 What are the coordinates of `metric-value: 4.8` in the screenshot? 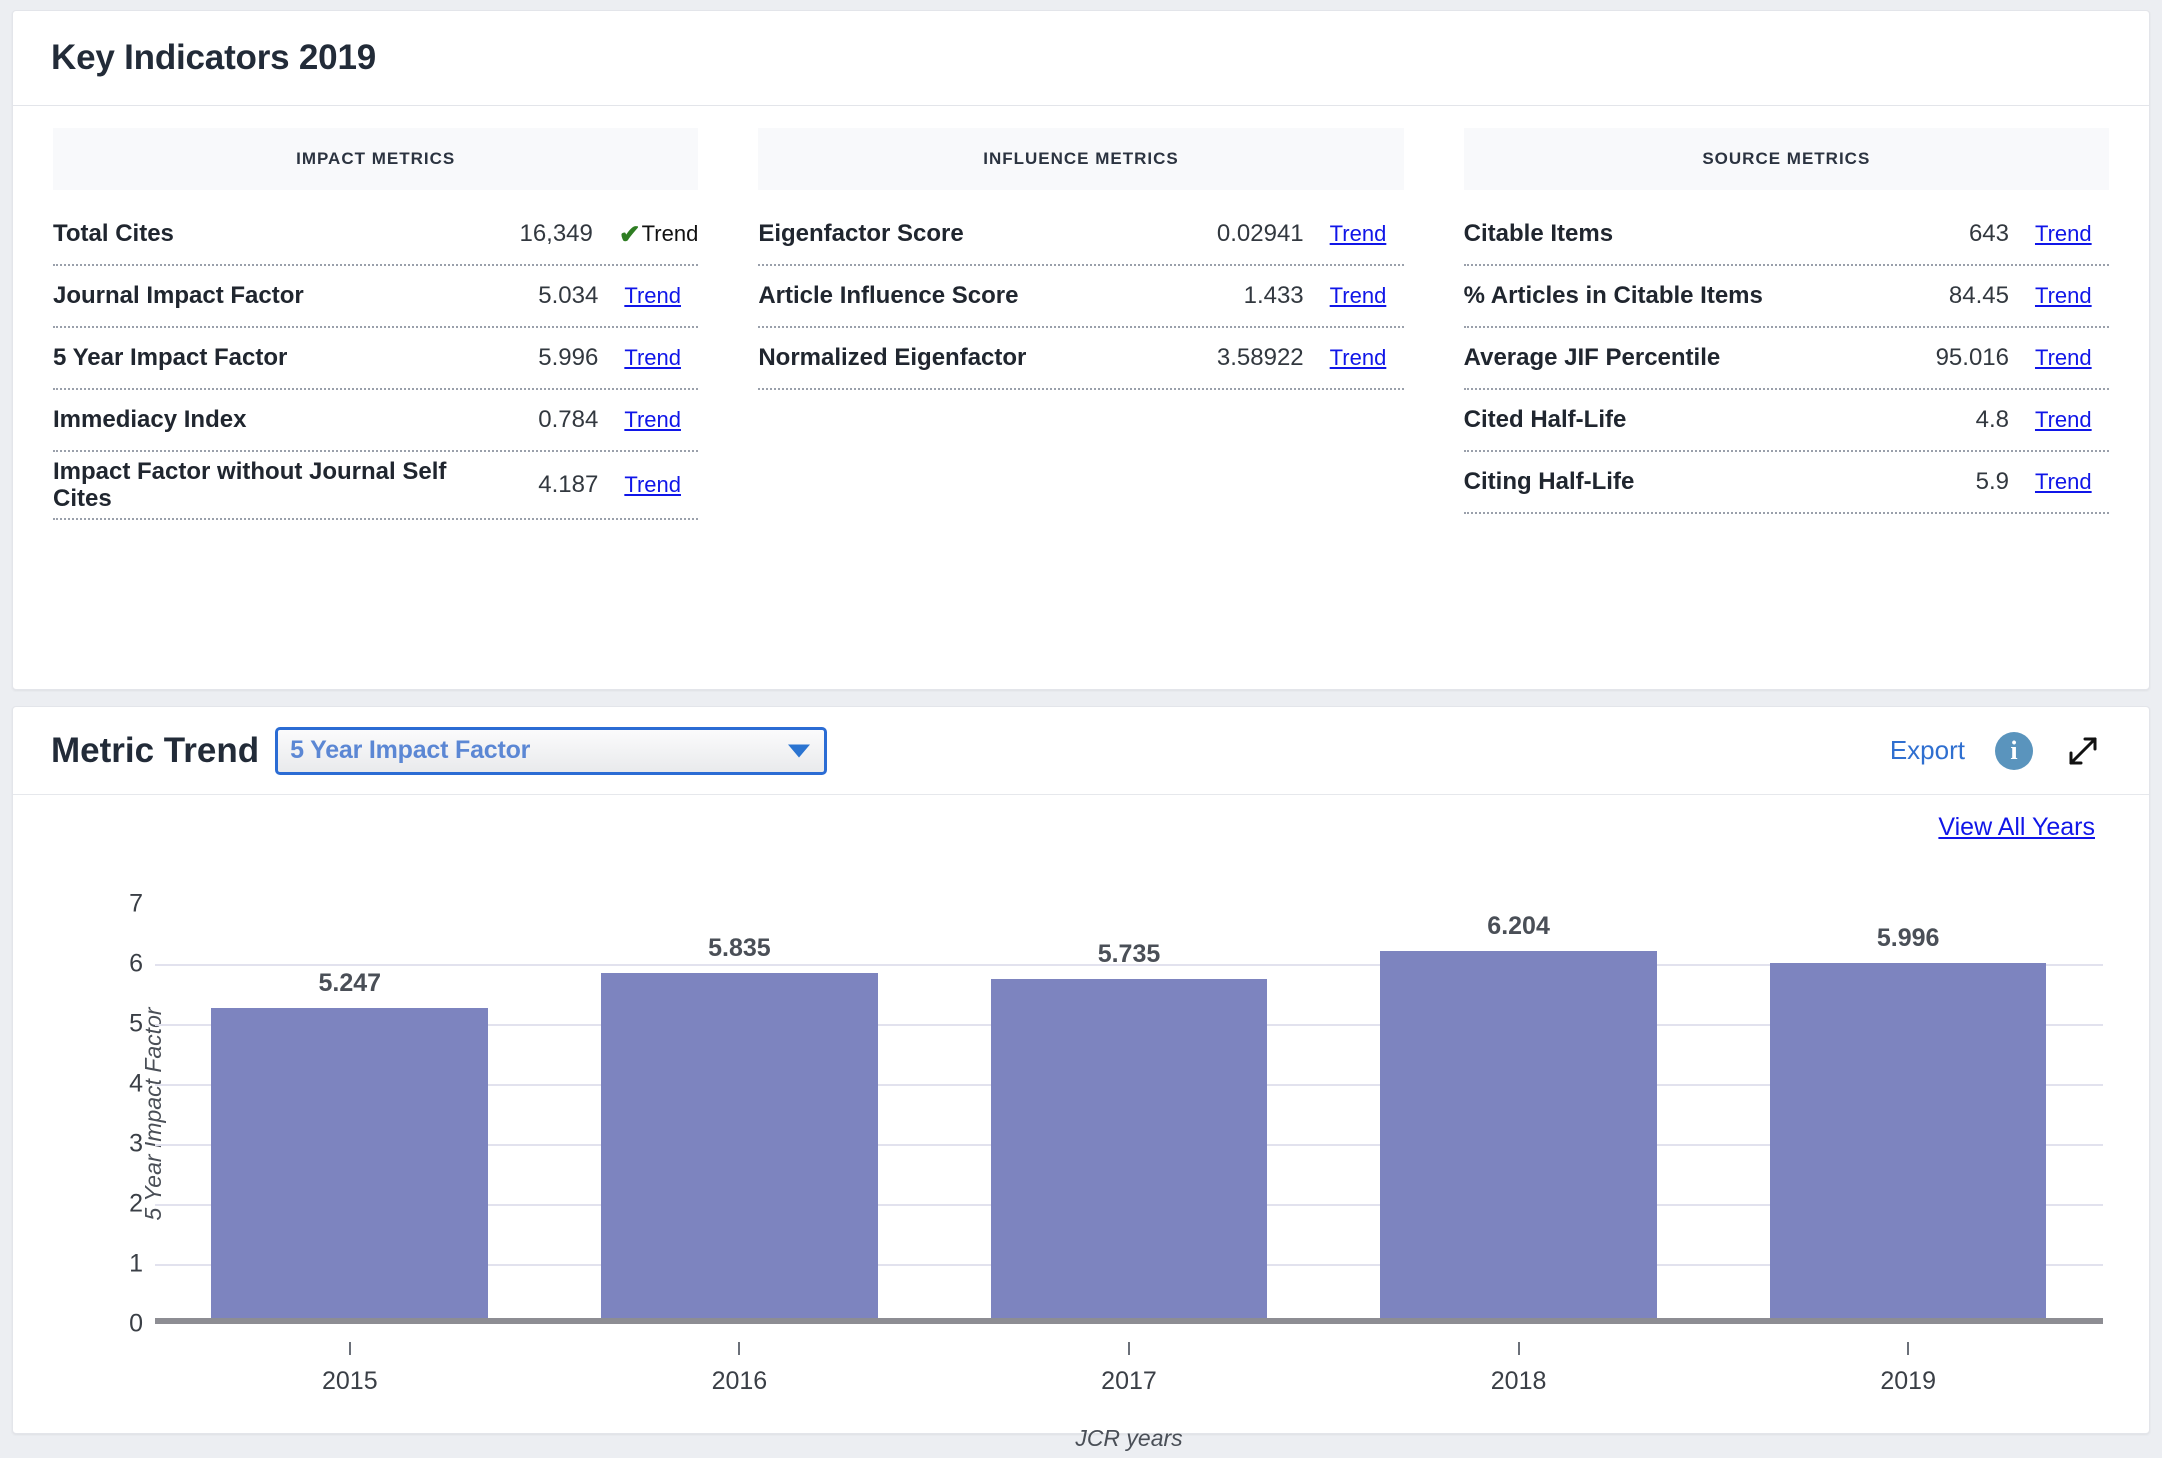 It's located at (1992, 419).